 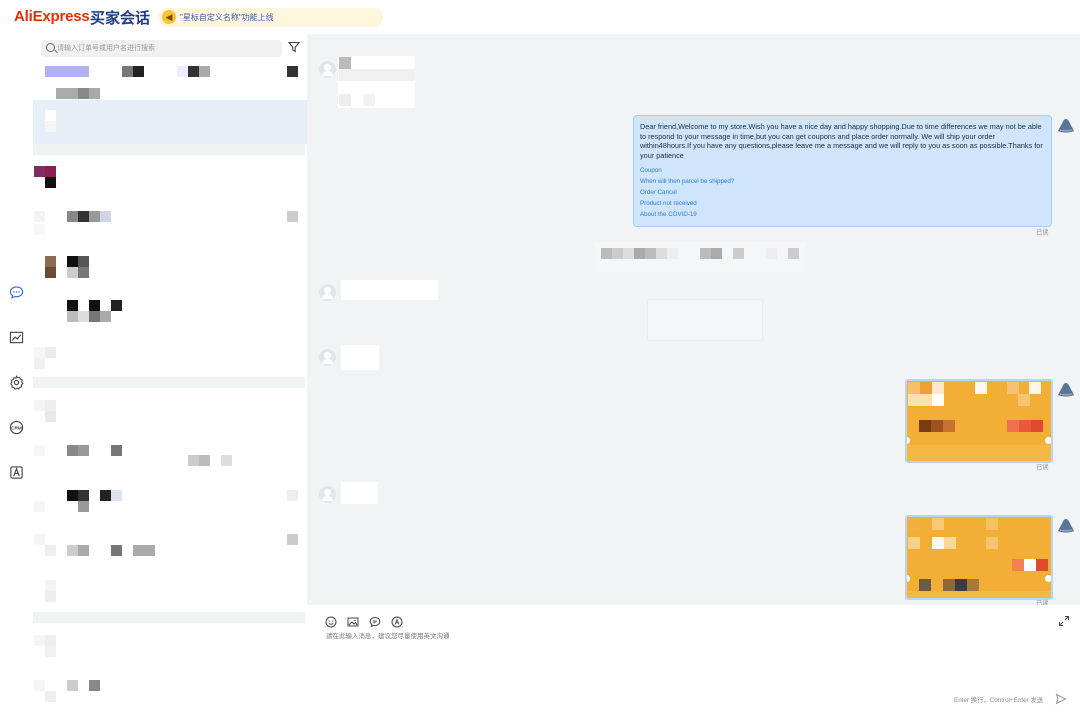 I want to click on settings-icon, so click(x=16, y=382).